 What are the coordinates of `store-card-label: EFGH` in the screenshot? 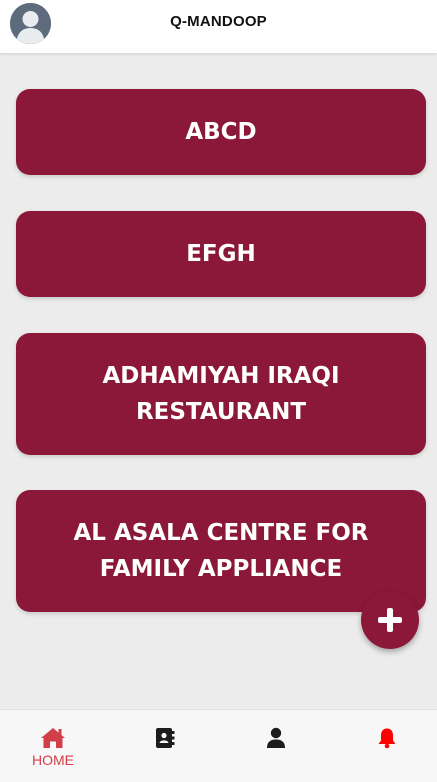 It's located at (221, 254).